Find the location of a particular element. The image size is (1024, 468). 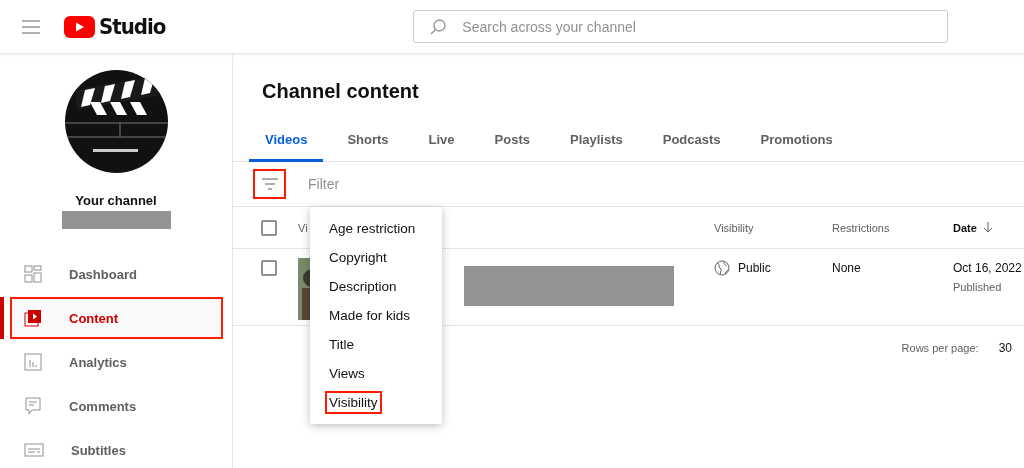

visibility-cell: Public is located at coordinates (754, 268).